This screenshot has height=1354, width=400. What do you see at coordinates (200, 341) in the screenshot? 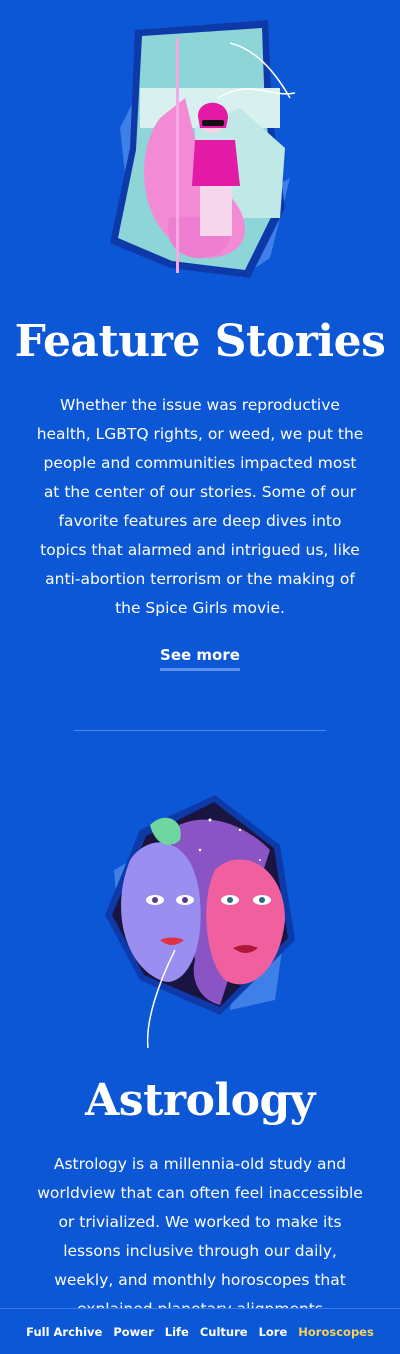
I see `feature-stories-title: Feature Stories` at bounding box center [200, 341].